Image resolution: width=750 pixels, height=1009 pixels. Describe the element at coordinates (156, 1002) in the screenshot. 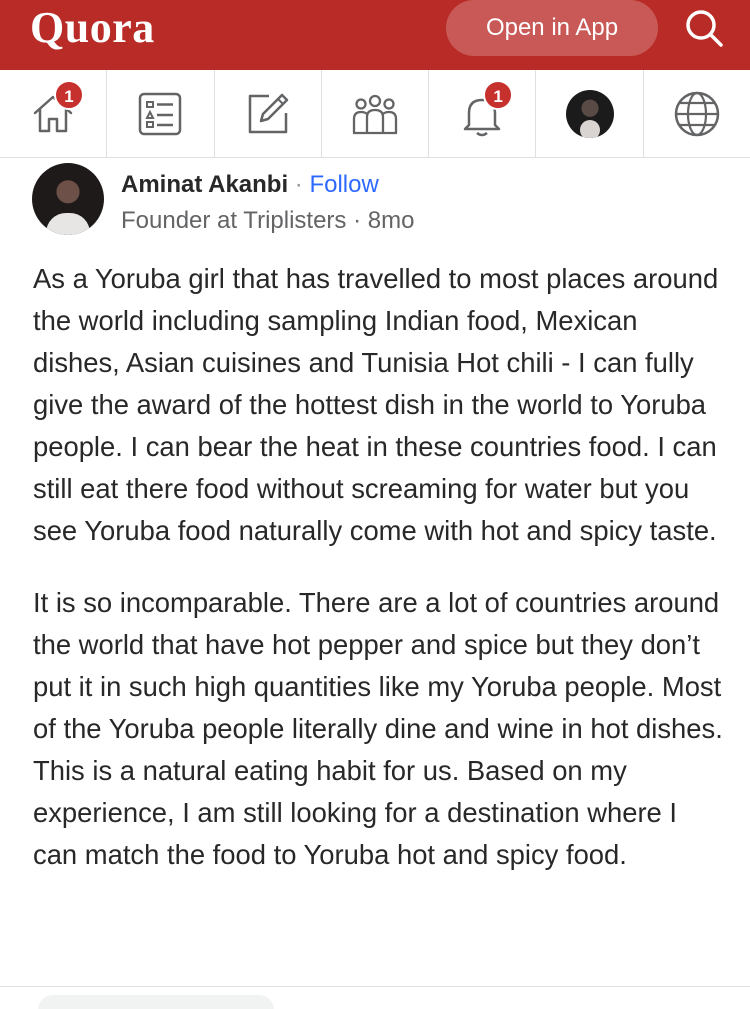

I see `upvote-pill` at that location.